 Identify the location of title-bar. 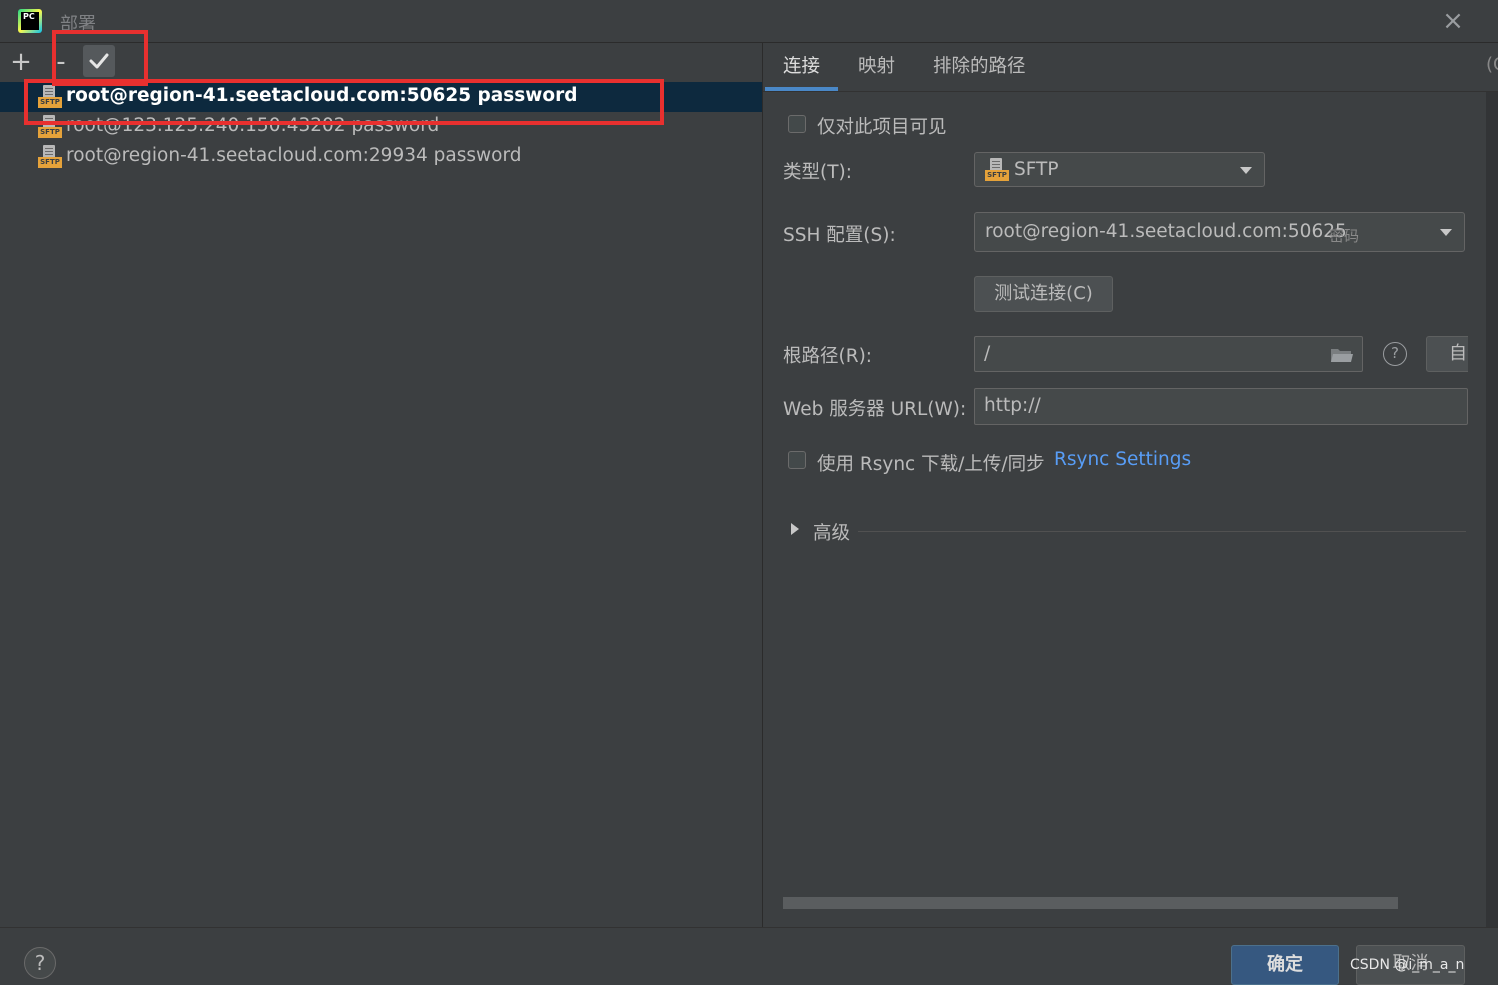
(749, 21).